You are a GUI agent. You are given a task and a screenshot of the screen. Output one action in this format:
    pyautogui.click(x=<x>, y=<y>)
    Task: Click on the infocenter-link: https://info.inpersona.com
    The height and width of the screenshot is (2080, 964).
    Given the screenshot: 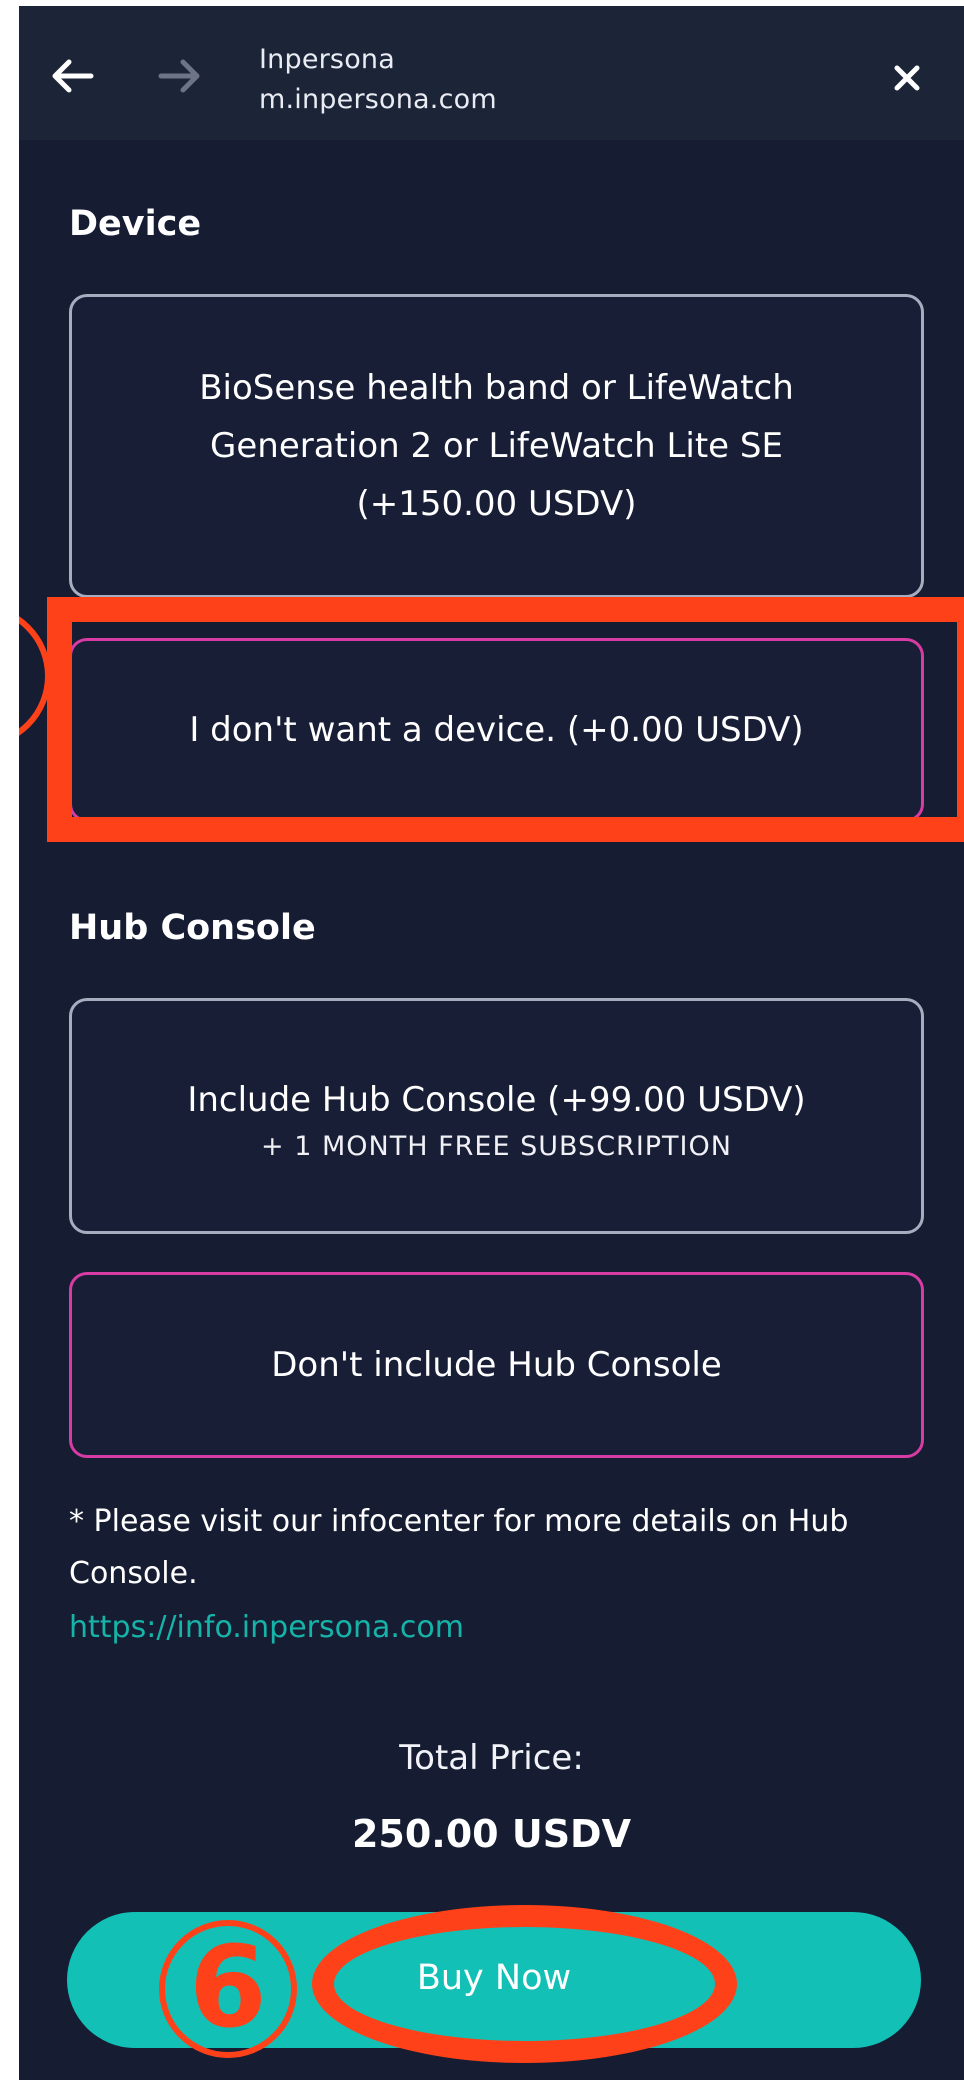 What is the action you would take?
    pyautogui.click(x=266, y=1627)
    